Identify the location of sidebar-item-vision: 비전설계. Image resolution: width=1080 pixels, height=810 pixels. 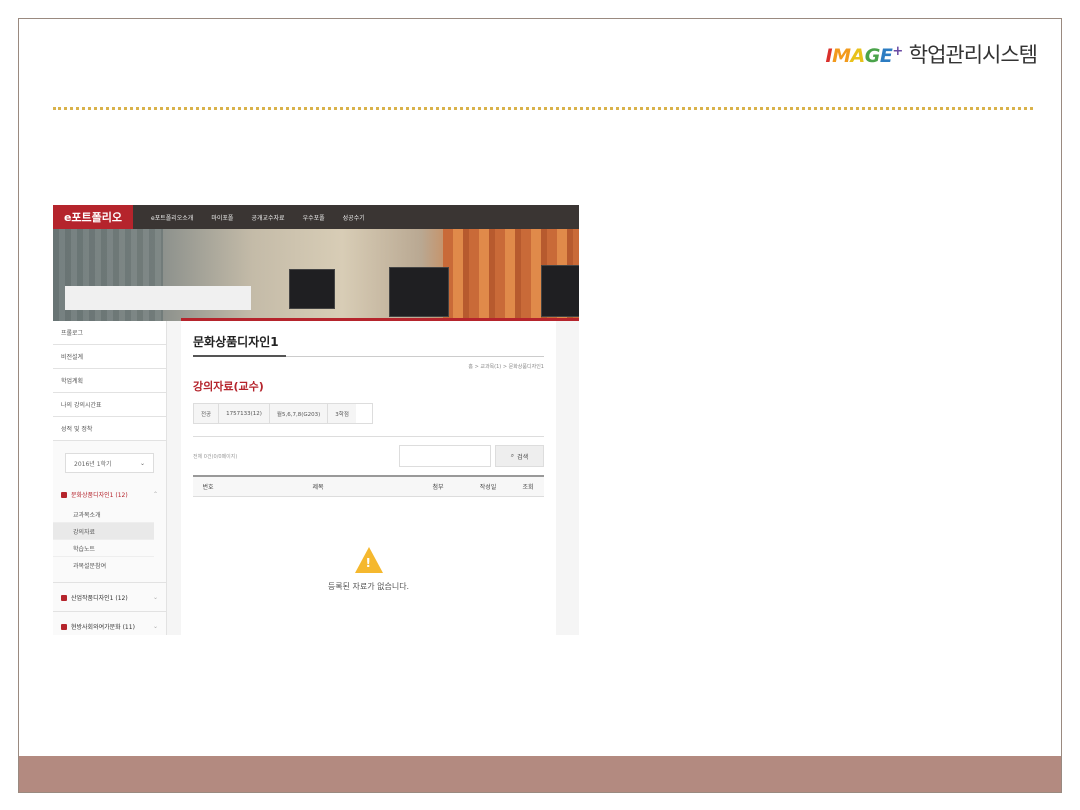
(109, 357).